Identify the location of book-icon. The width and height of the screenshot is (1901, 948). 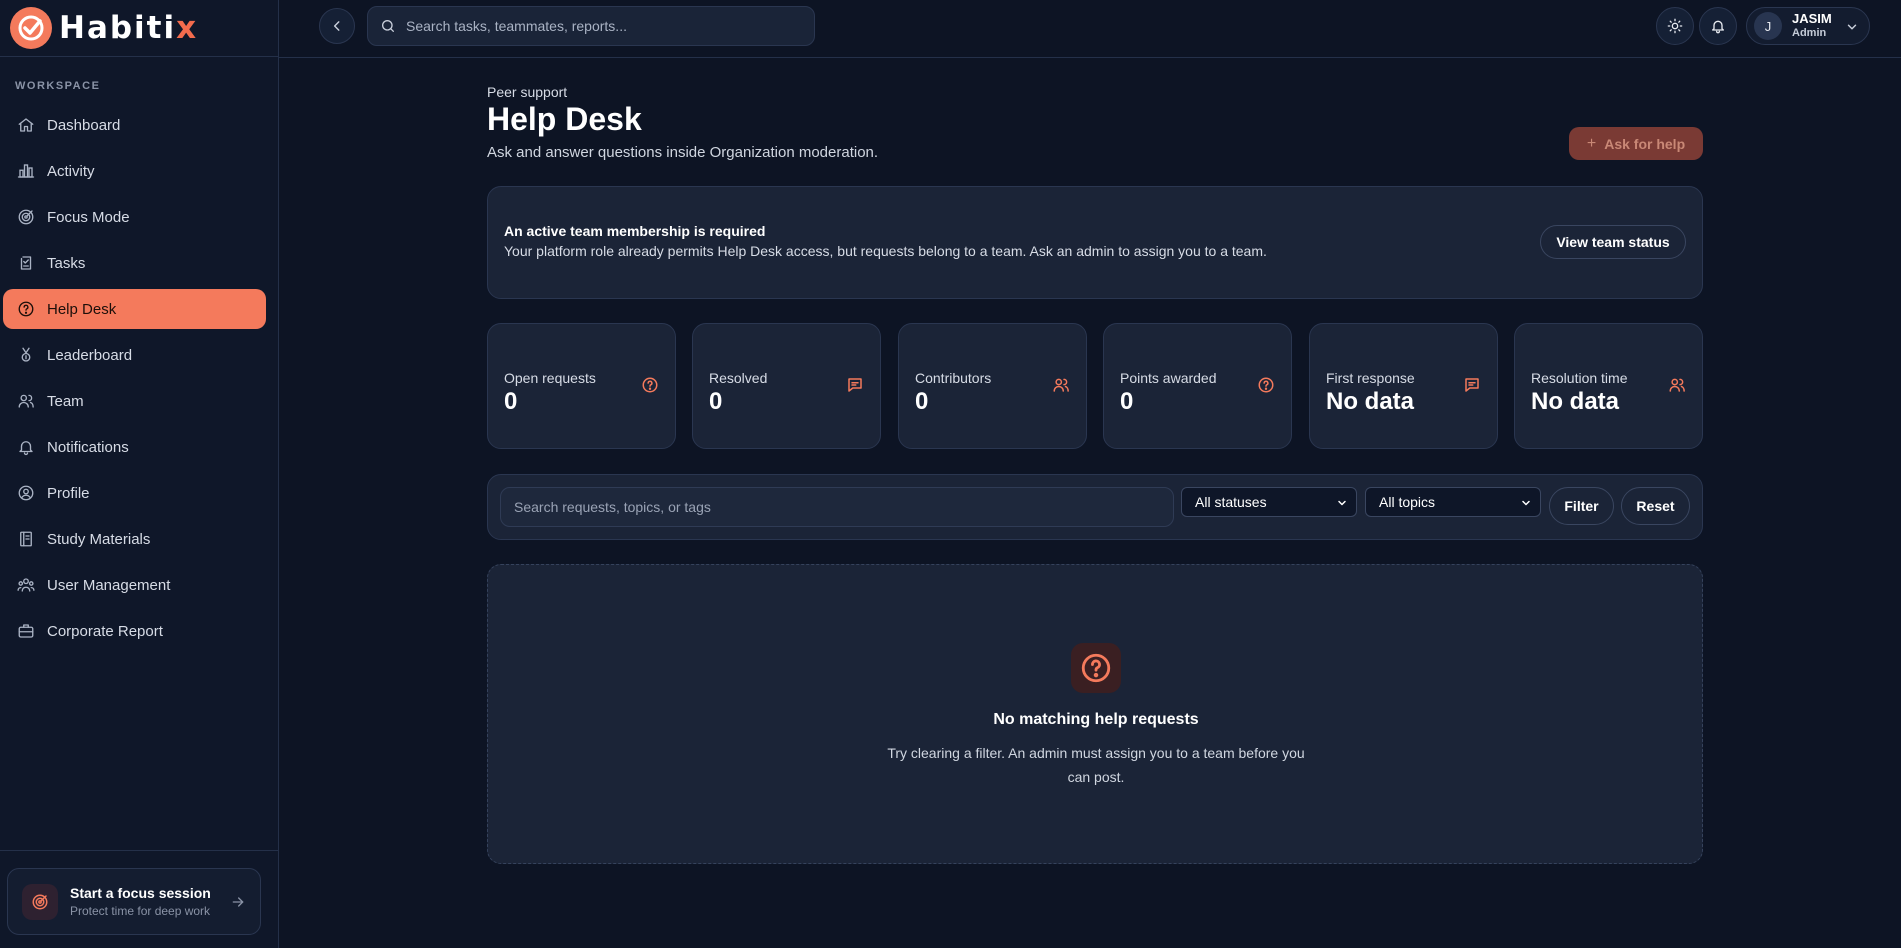
(26, 539).